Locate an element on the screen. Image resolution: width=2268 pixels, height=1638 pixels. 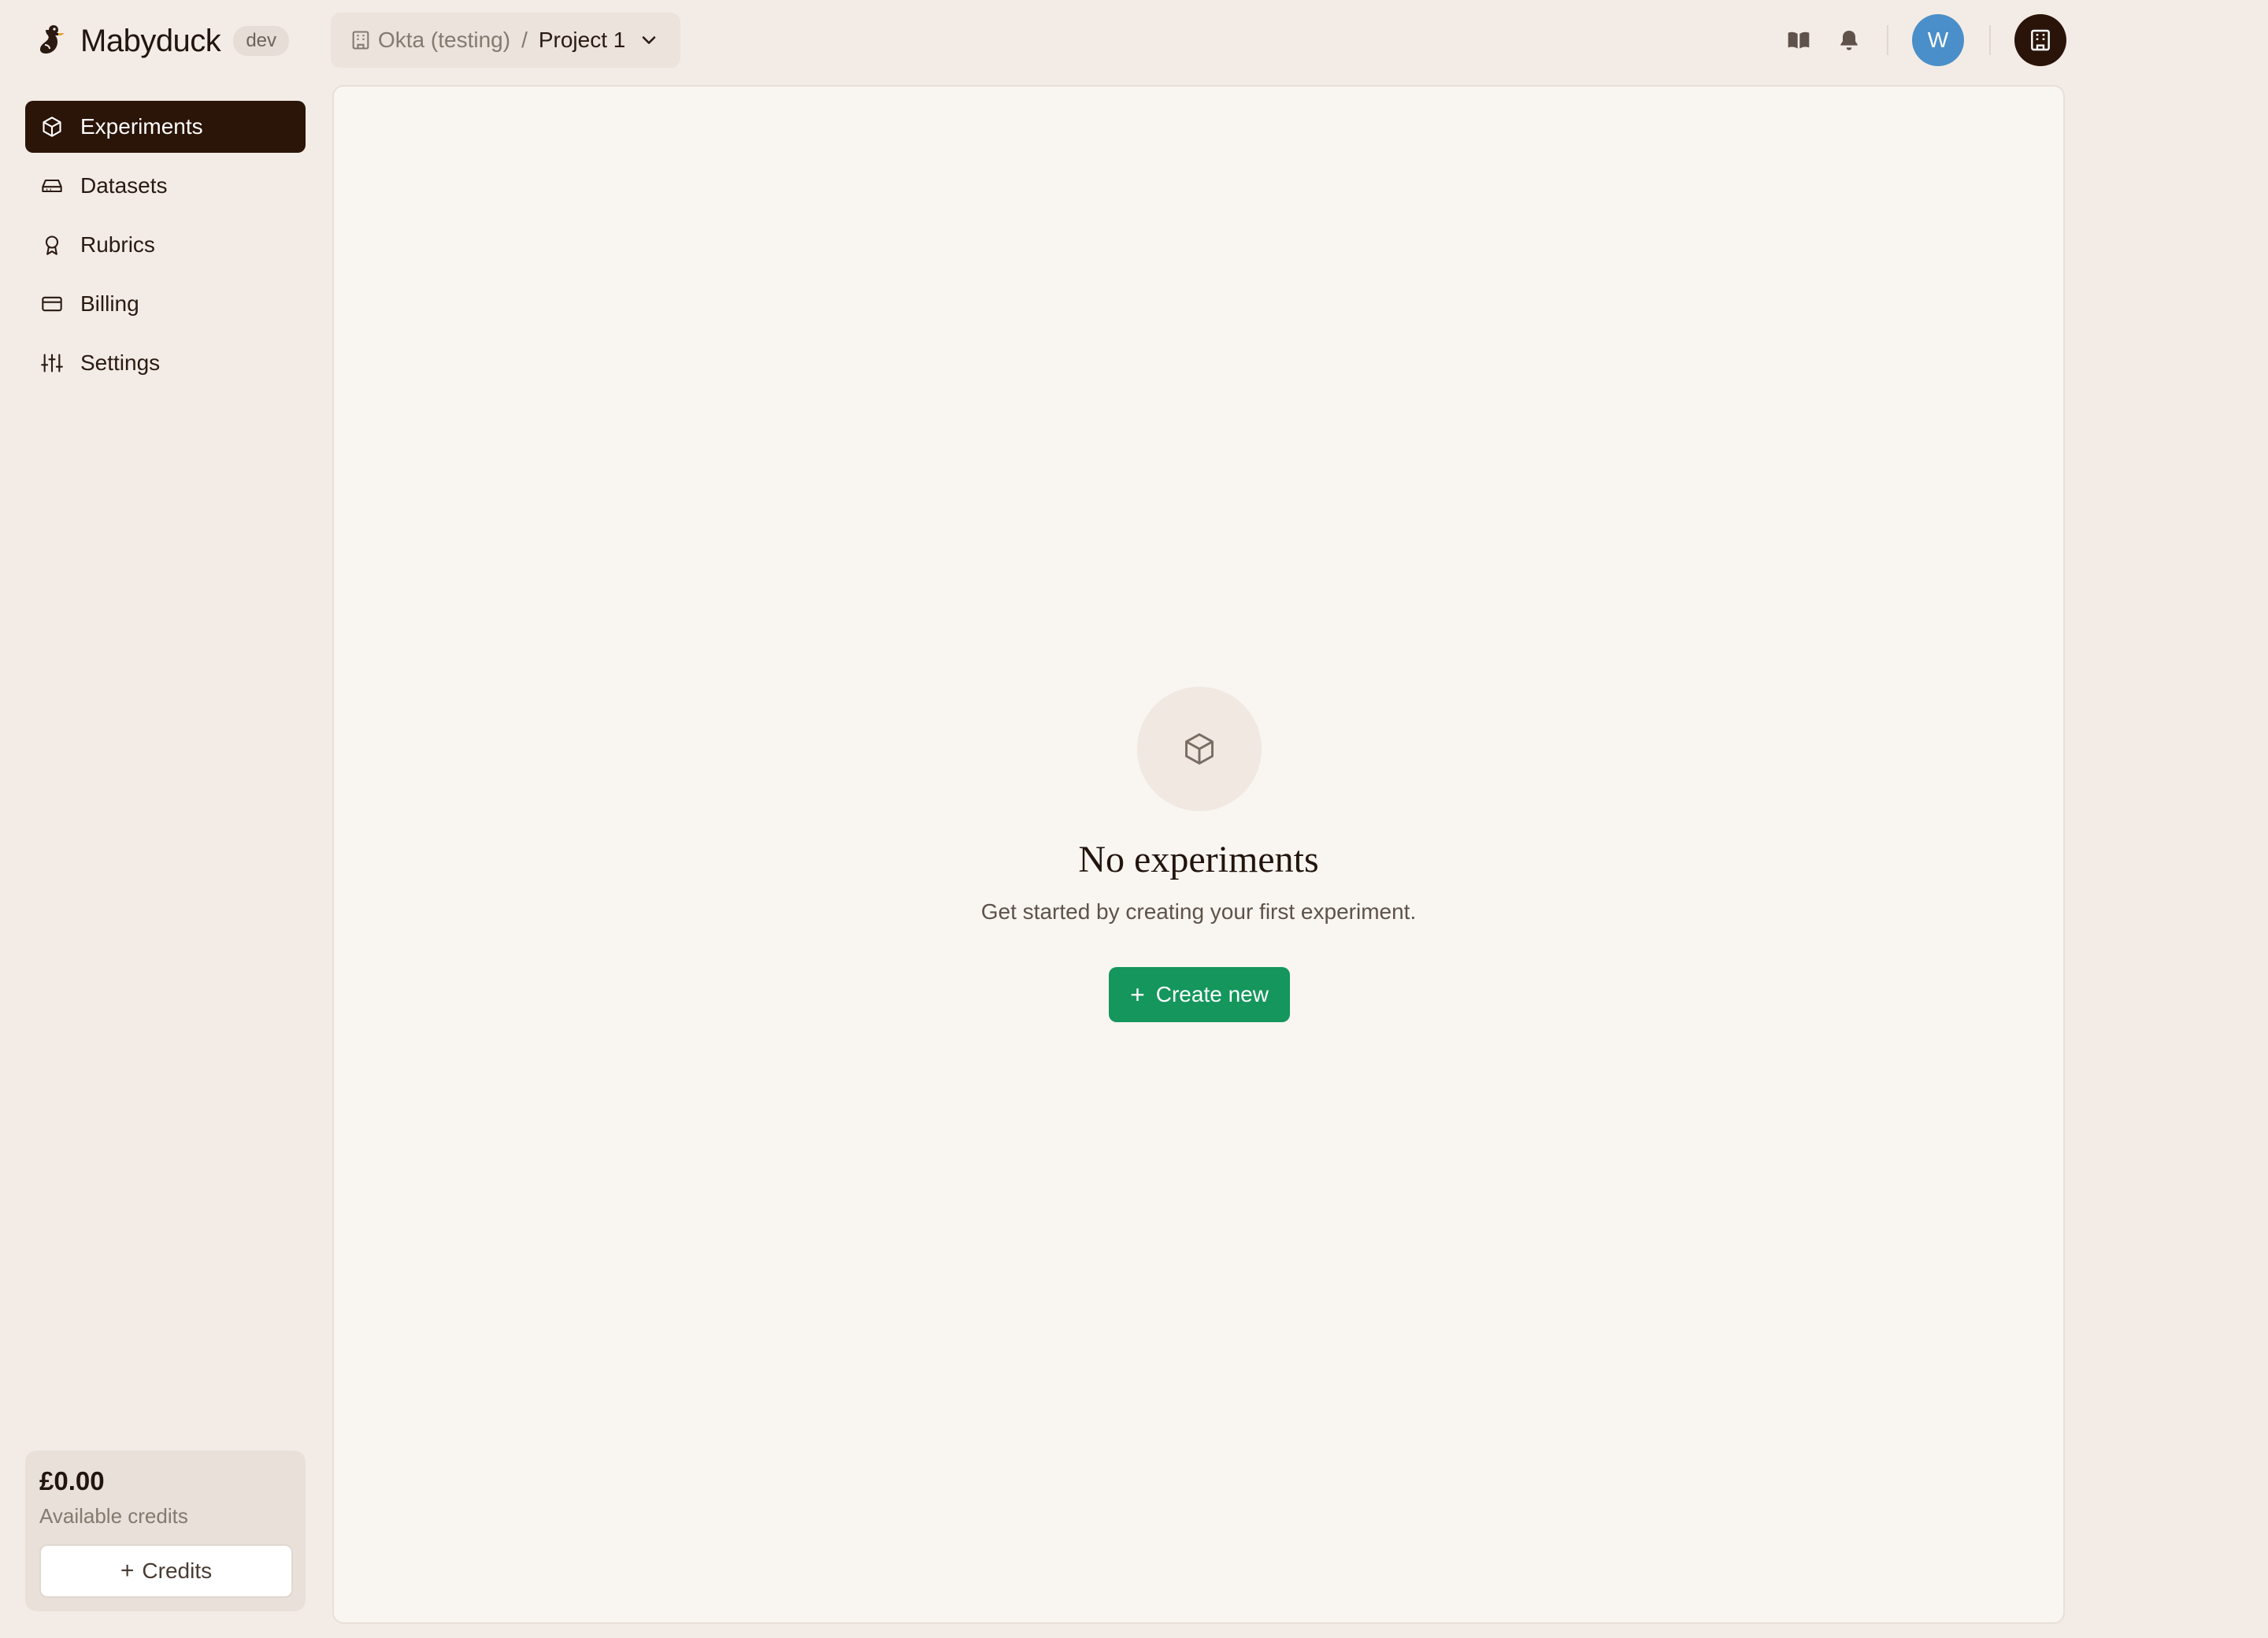
sidebar-item-label: Billing is located at coordinates (109, 303).